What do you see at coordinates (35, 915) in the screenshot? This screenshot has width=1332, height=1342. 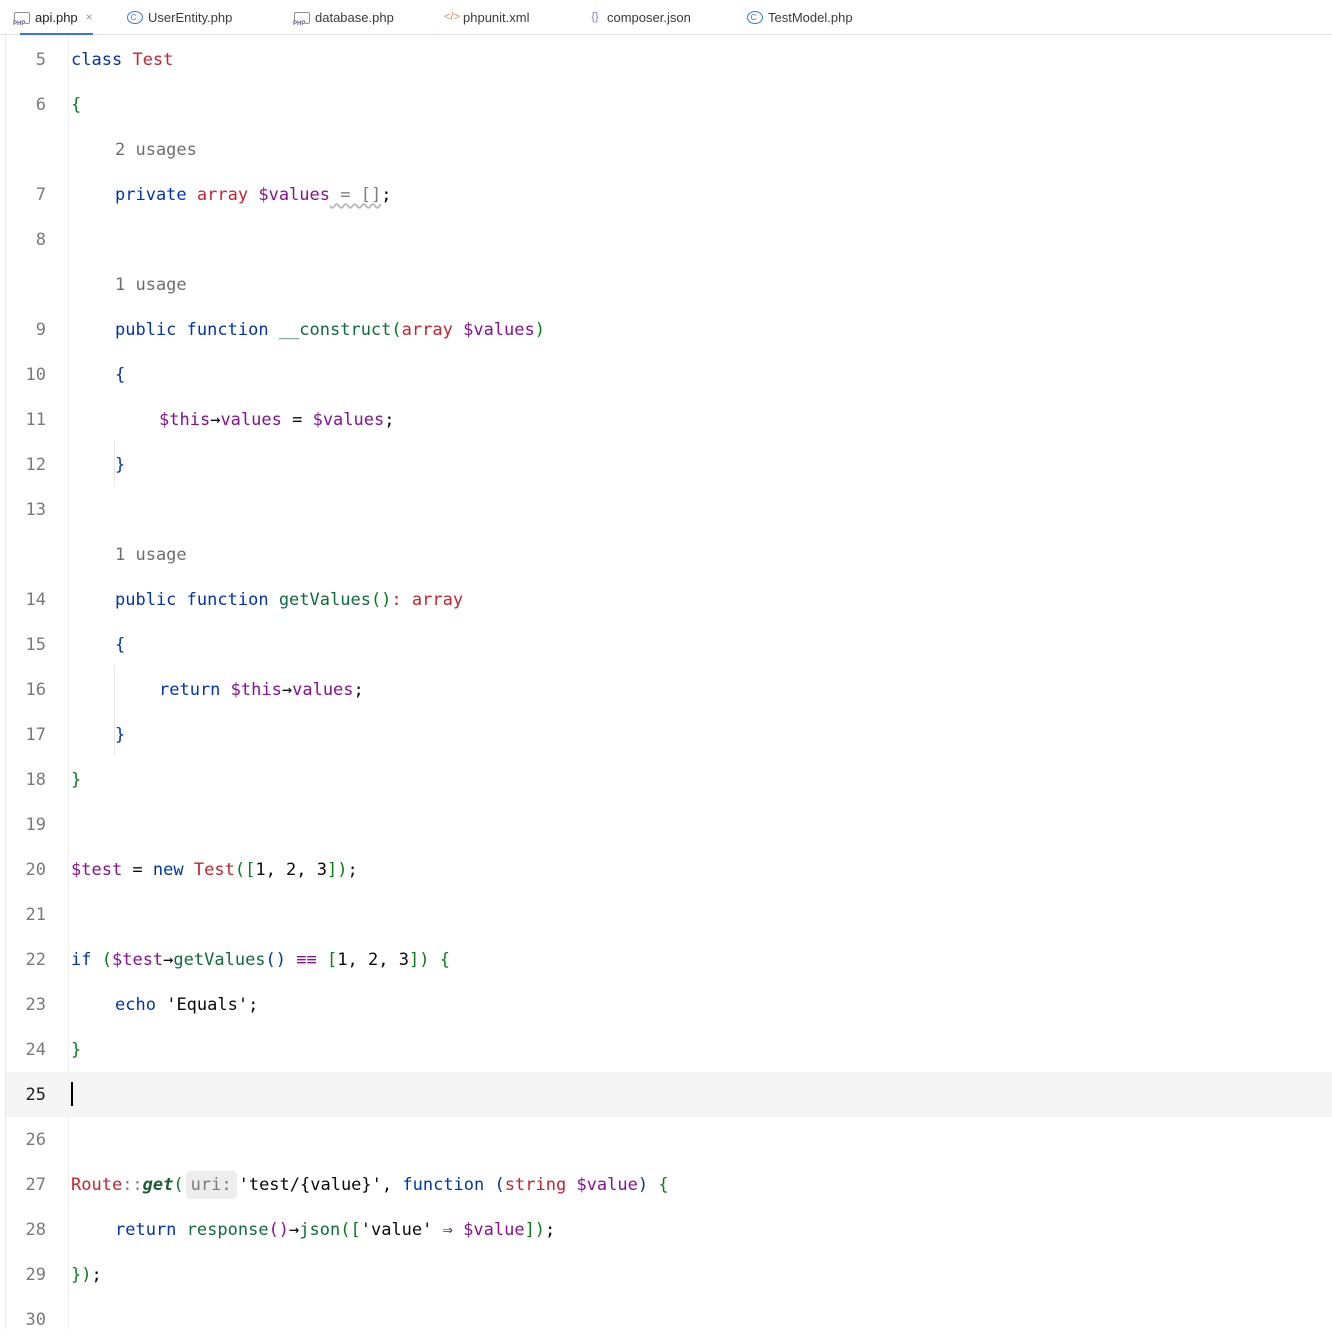 I see `line-number: 21` at bounding box center [35, 915].